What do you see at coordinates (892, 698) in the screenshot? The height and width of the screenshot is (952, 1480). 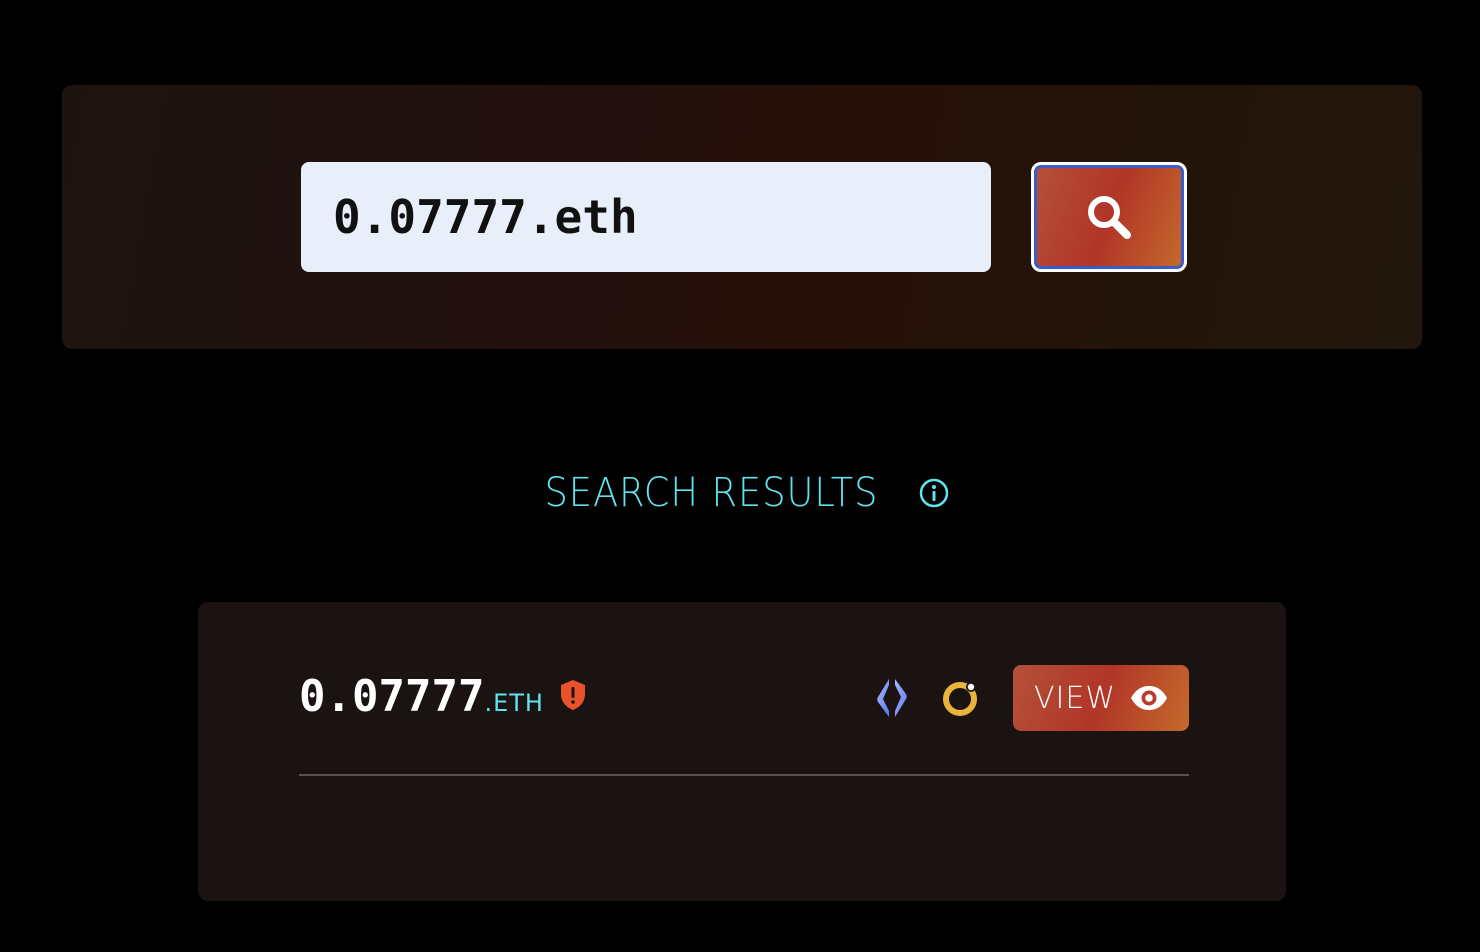 I see `ens-icon` at bounding box center [892, 698].